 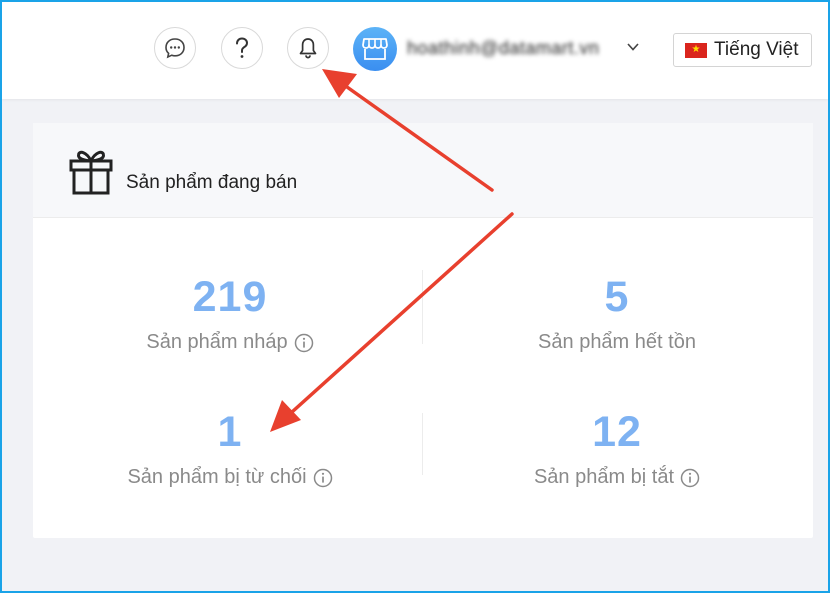 I want to click on language-selector: ★ Tiếng Việt, so click(x=742, y=50).